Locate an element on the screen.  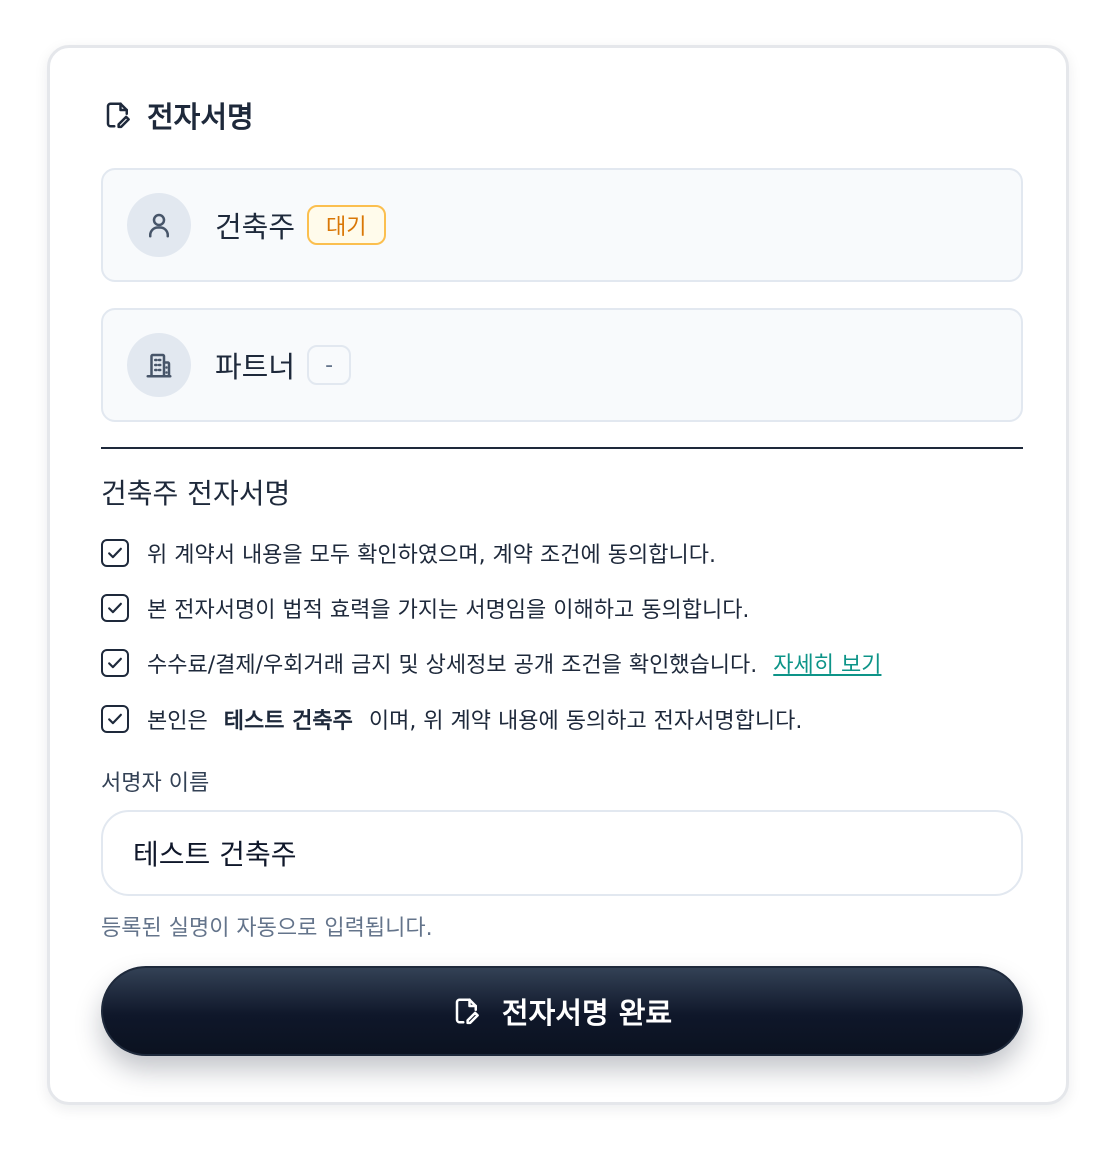
status-badge: - is located at coordinates (329, 365).